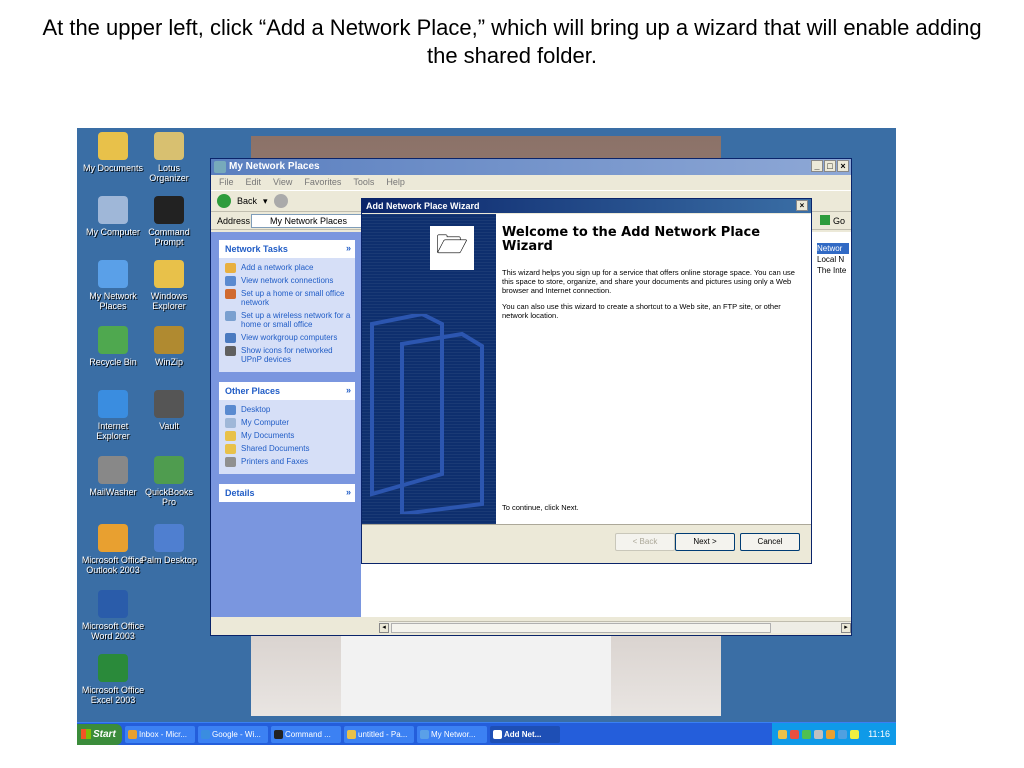 Image resolution: width=1024 pixels, height=768 pixels. Describe the element at coordinates (287, 493) in the screenshot. I see `details-header: Details »` at that location.